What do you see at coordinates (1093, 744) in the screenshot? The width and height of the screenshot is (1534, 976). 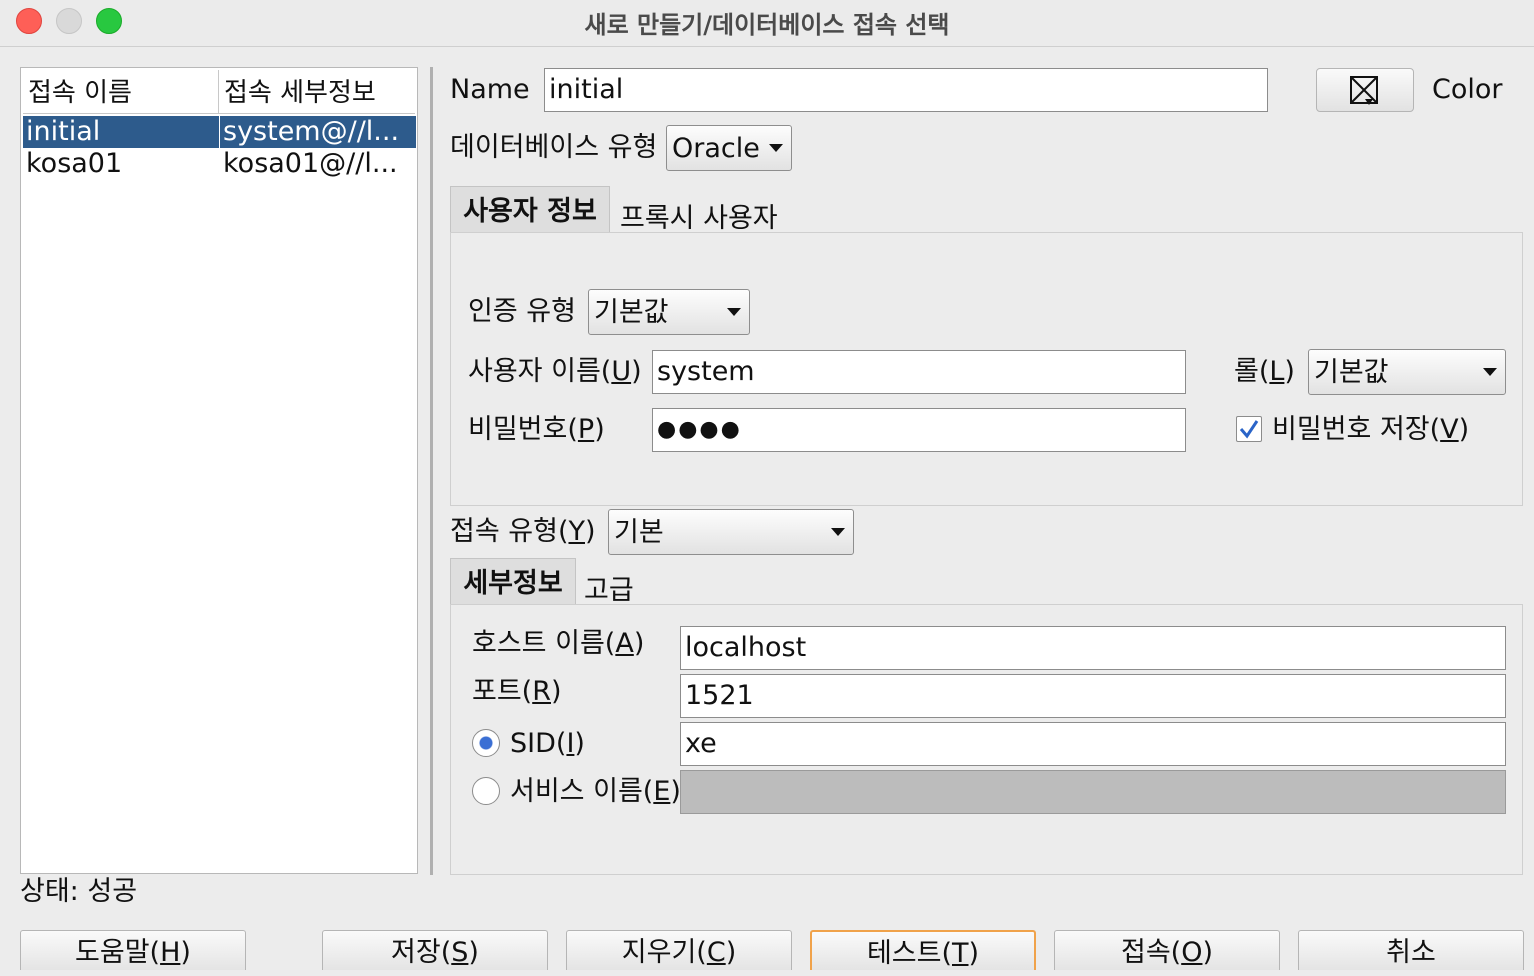 I see `sid-input: xe` at bounding box center [1093, 744].